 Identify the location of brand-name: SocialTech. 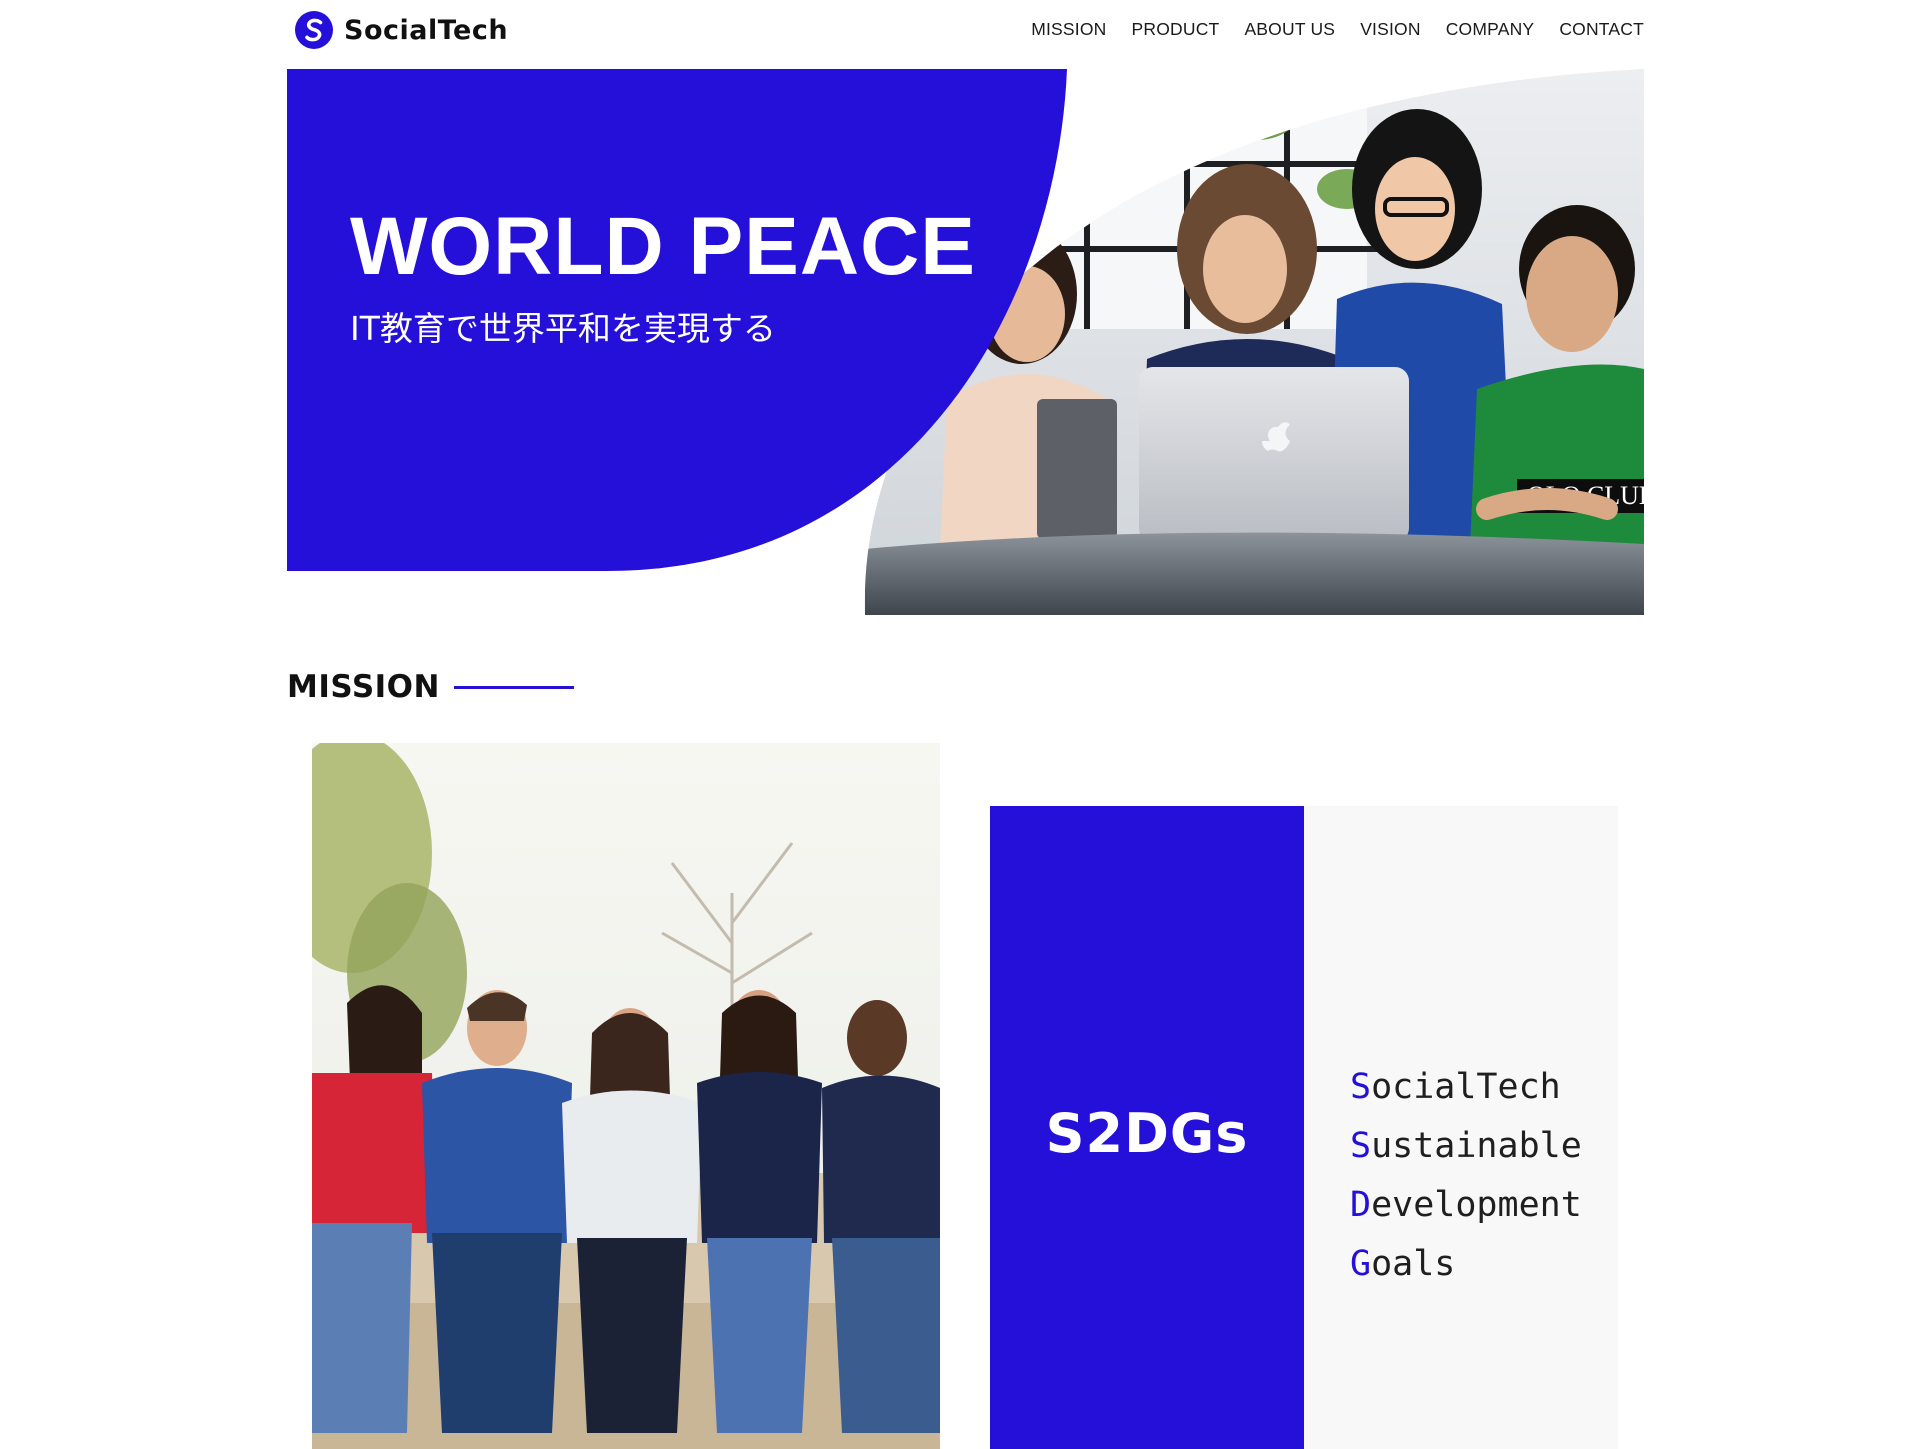
(426, 30).